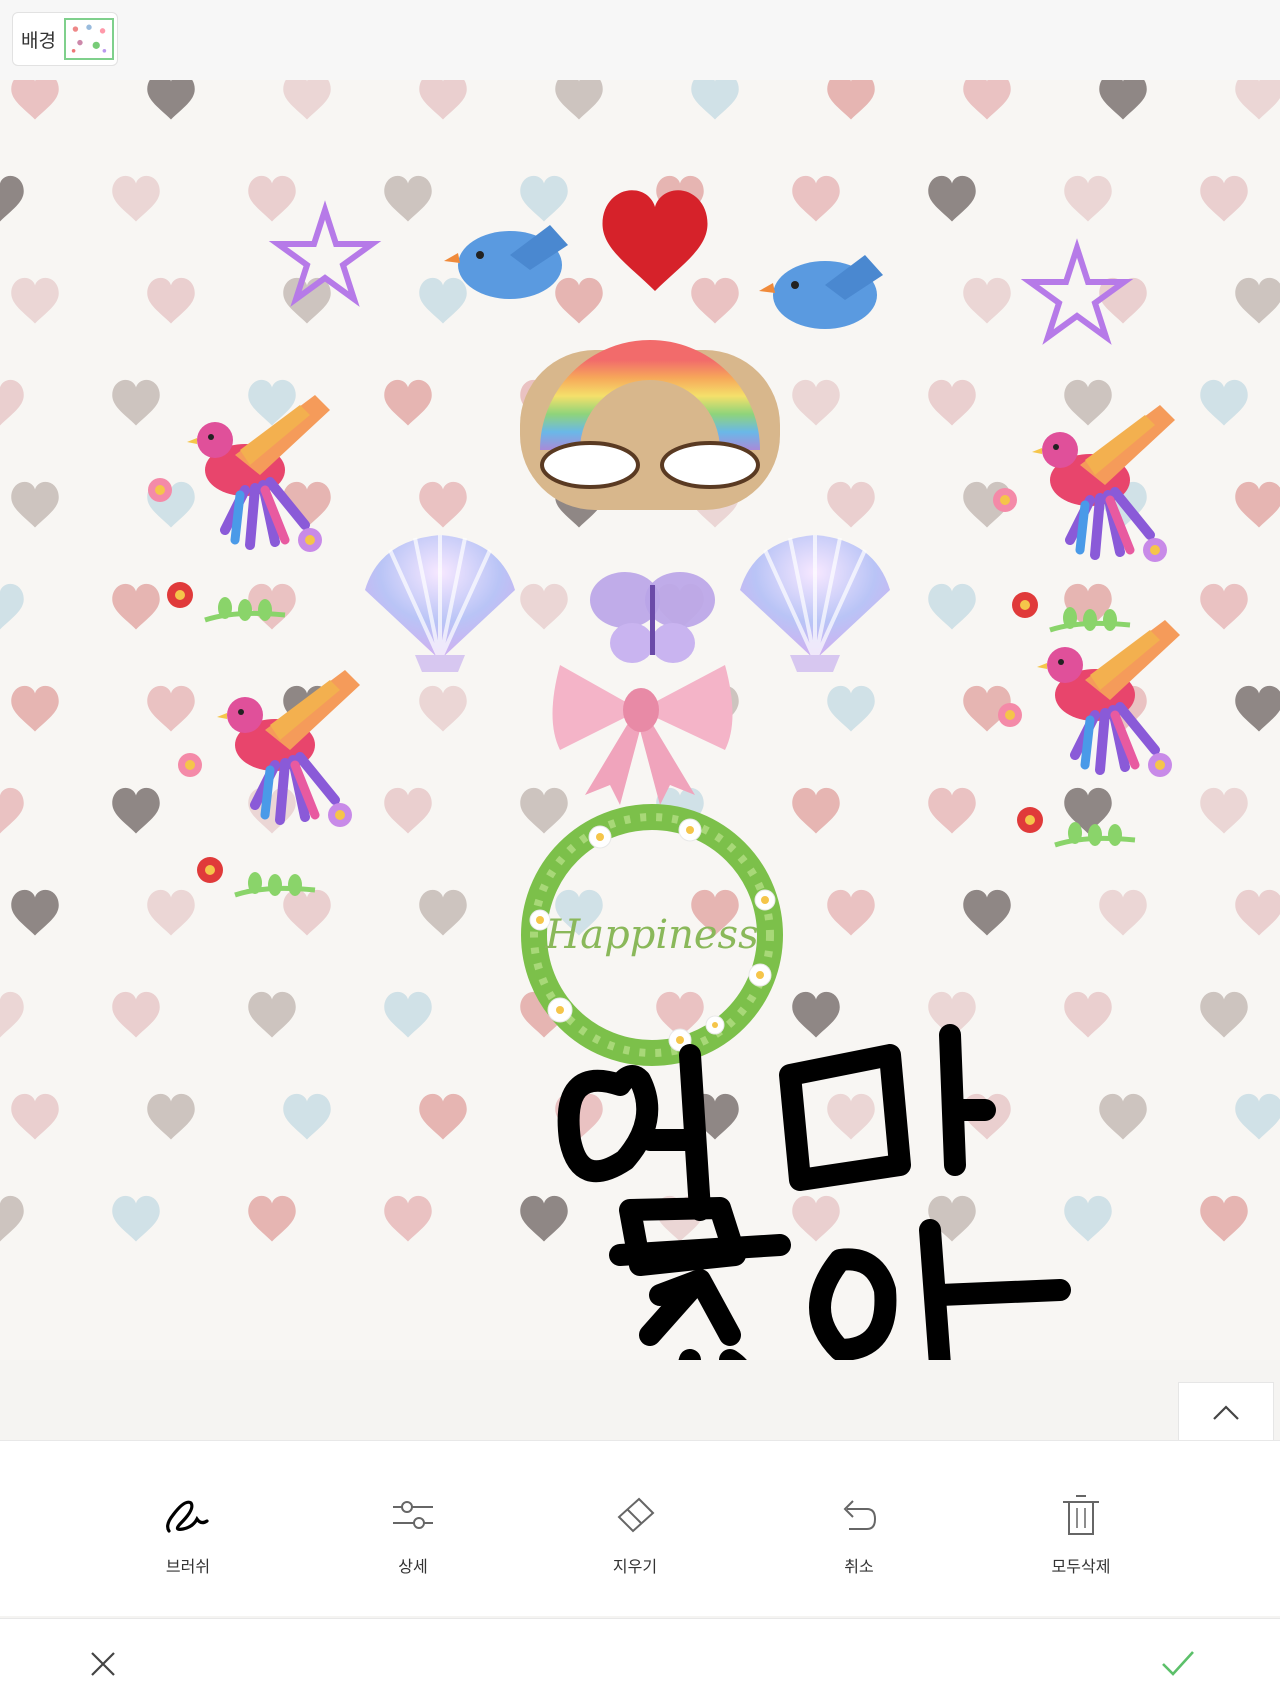  What do you see at coordinates (88, 39) in the screenshot?
I see `background-thumbnail` at bounding box center [88, 39].